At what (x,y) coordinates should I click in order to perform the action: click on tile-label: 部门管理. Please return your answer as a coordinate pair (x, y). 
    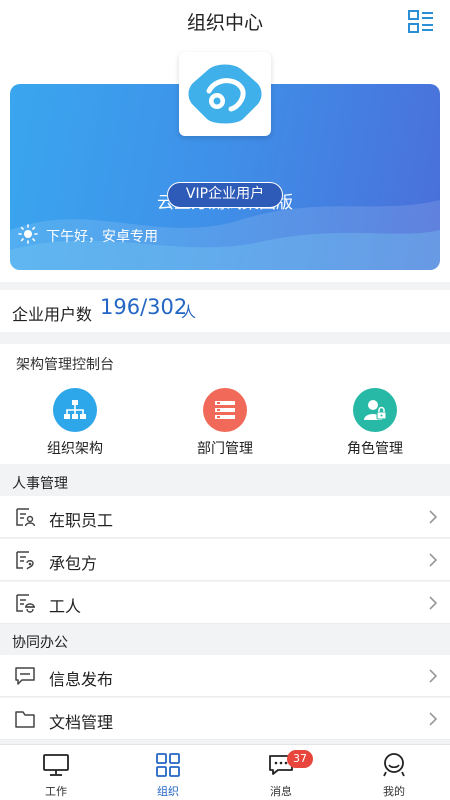
    Looking at the image, I should click on (225, 449).